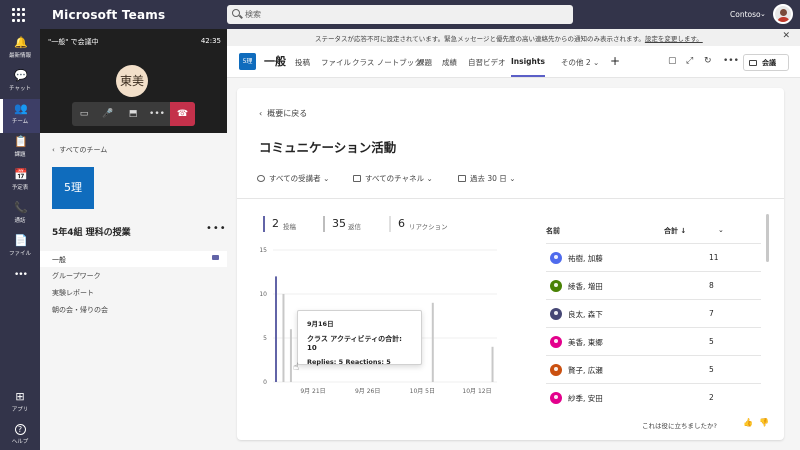 This screenshot has width=800, height=450. What do you see at coordinates (296, 367) in the screenshot?
I see `hand-cursor-icon: ☝` at bounding box center [296, 367].